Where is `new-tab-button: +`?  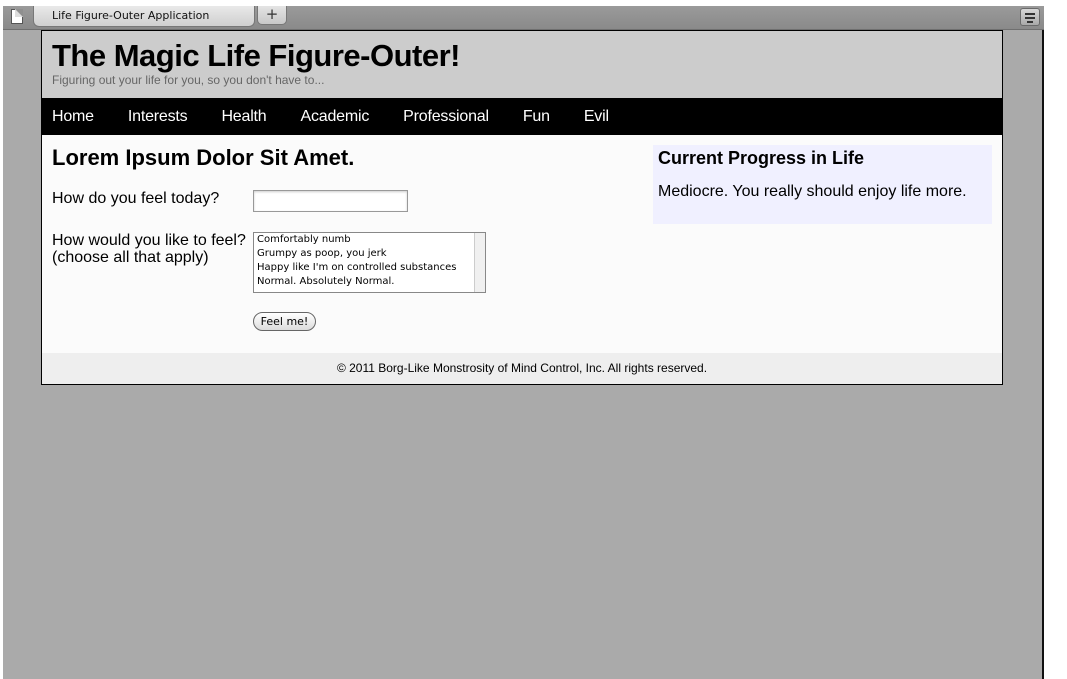
new-tab-button: + is located at coordinates (272, 15).